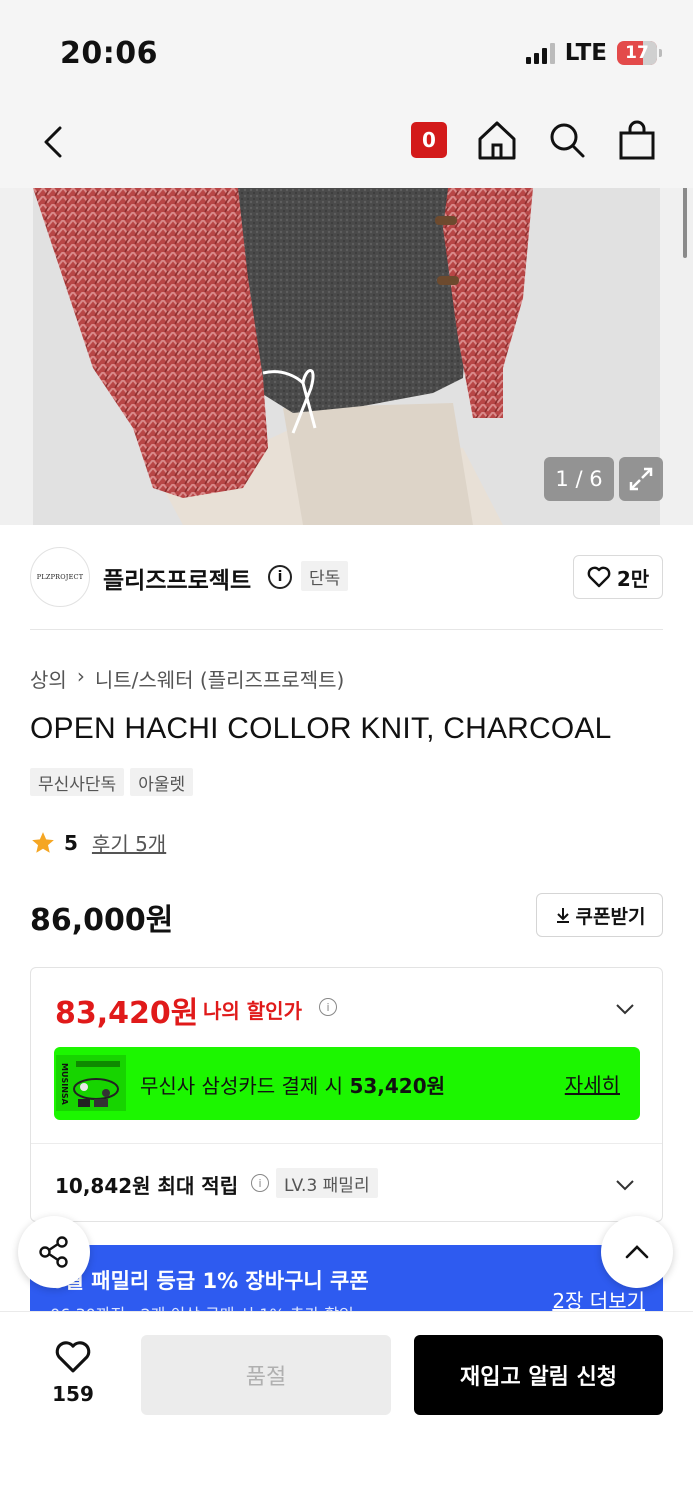  I want to click on rating-value: 5, so click(71, 842).